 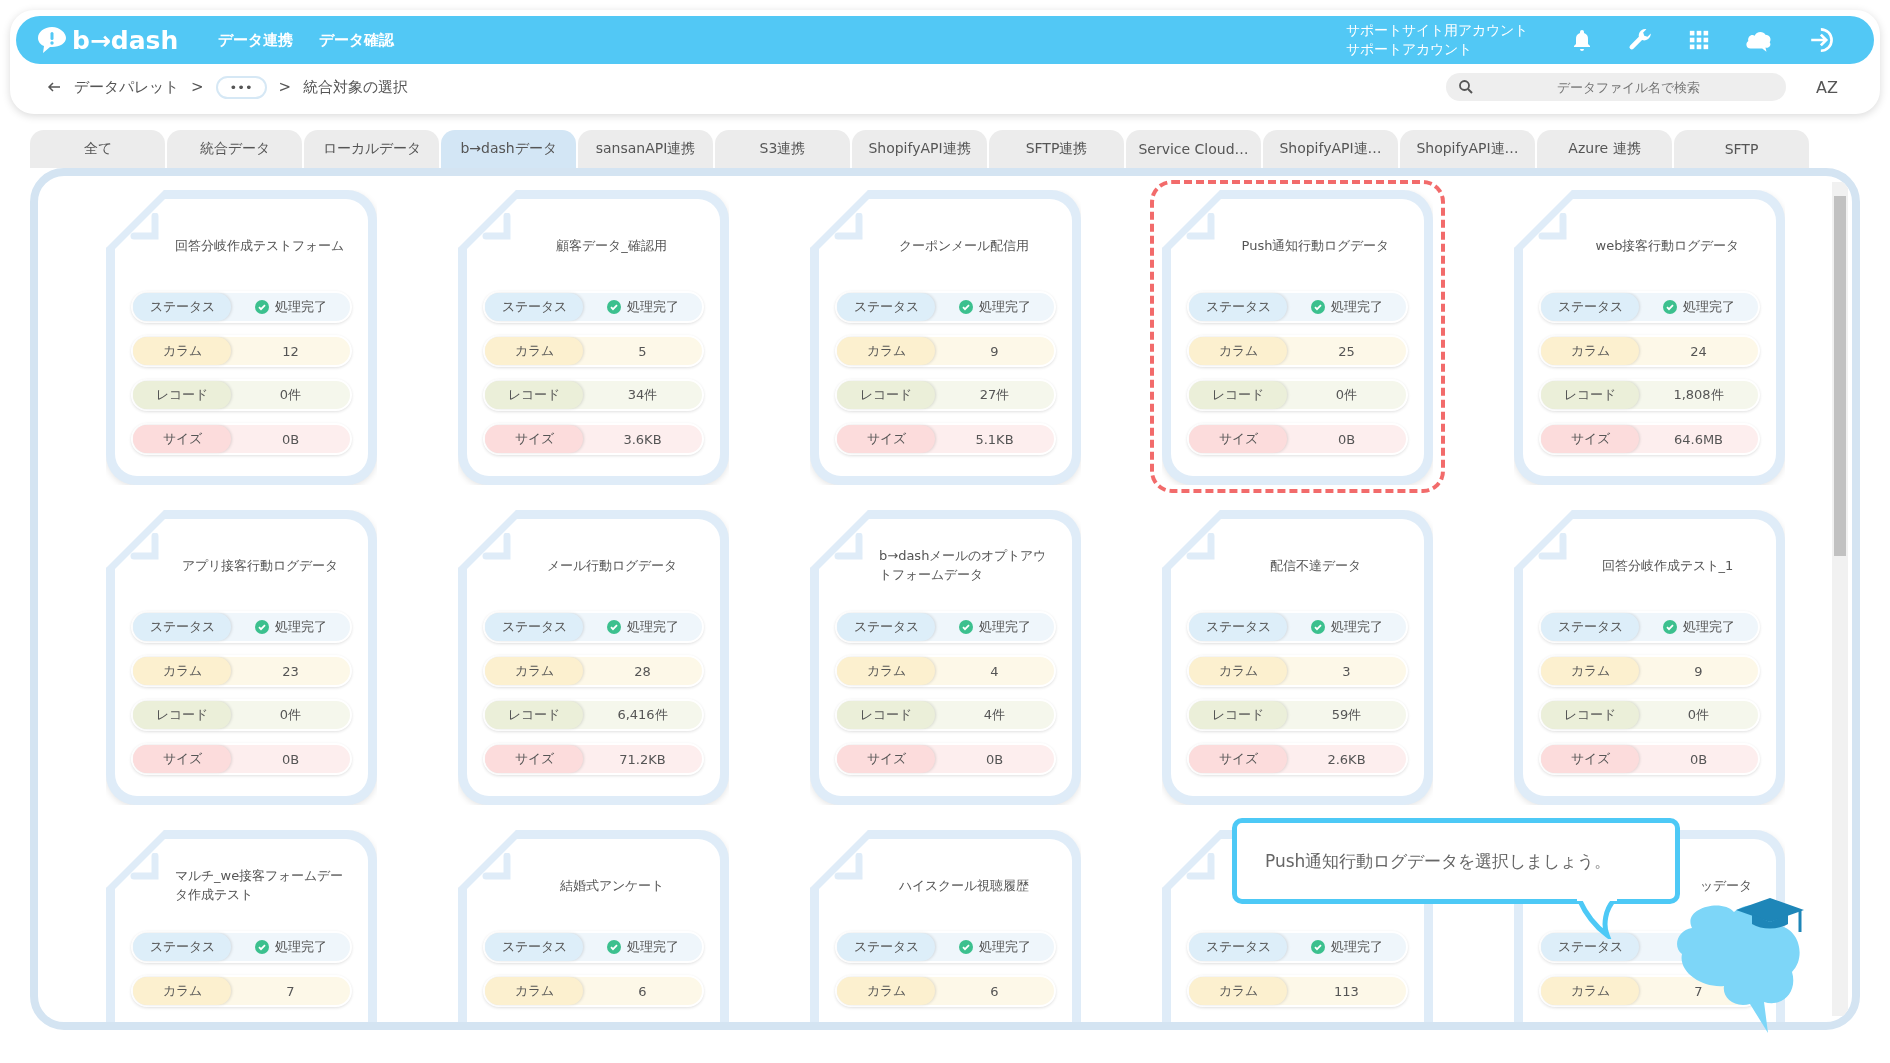 What do you see at coordinates (1297, 657) in the screenshot?
I see `data-file-card: 配信不達データ ステータス 処理完了 カラム 3 レコード 59件 サイズ 2.6KB` at bounding box center [1297, 657].